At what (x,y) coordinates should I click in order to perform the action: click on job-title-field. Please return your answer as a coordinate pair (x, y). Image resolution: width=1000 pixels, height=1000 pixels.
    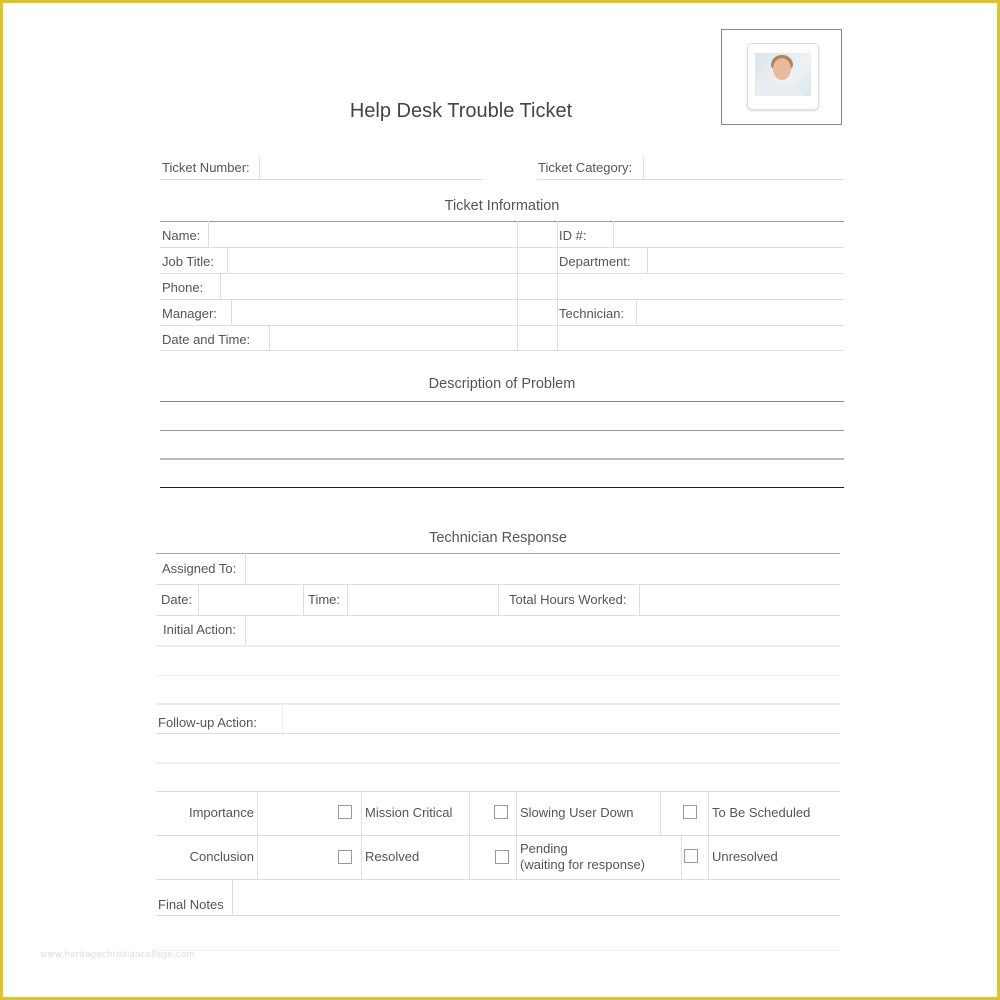
    Looking at the image, I should click on (372, 260).